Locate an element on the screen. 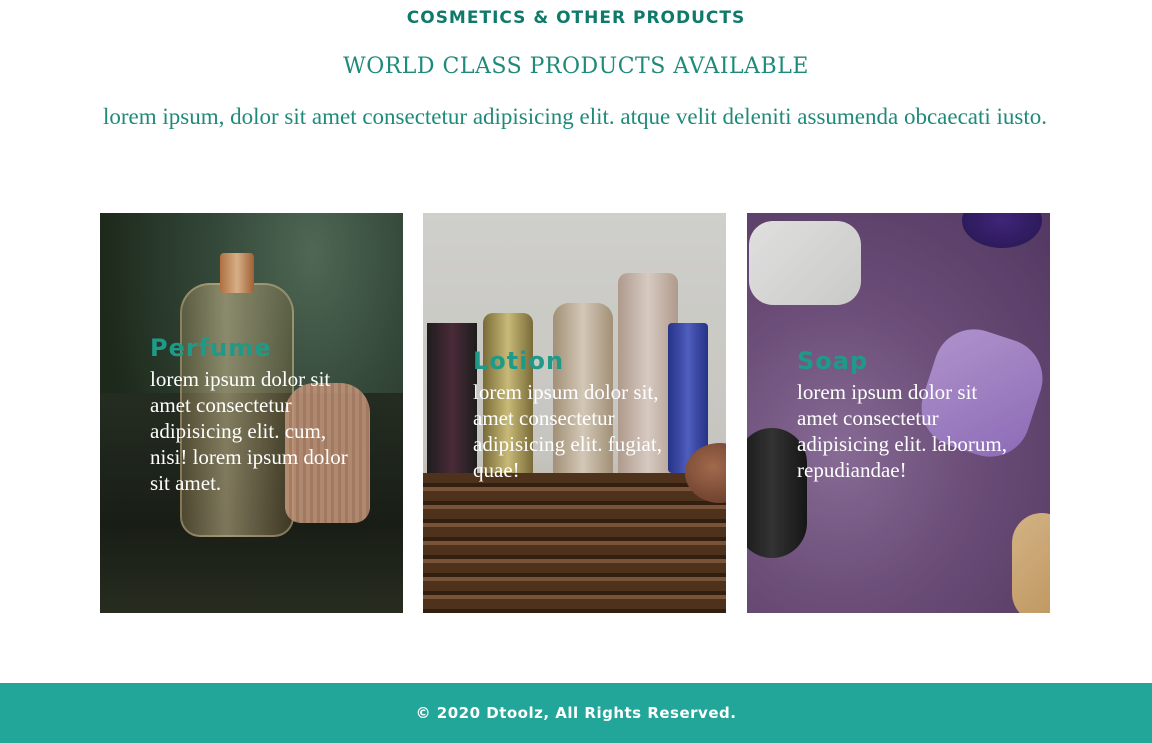  card-title: Perfume is located at coordinates (211, 348).